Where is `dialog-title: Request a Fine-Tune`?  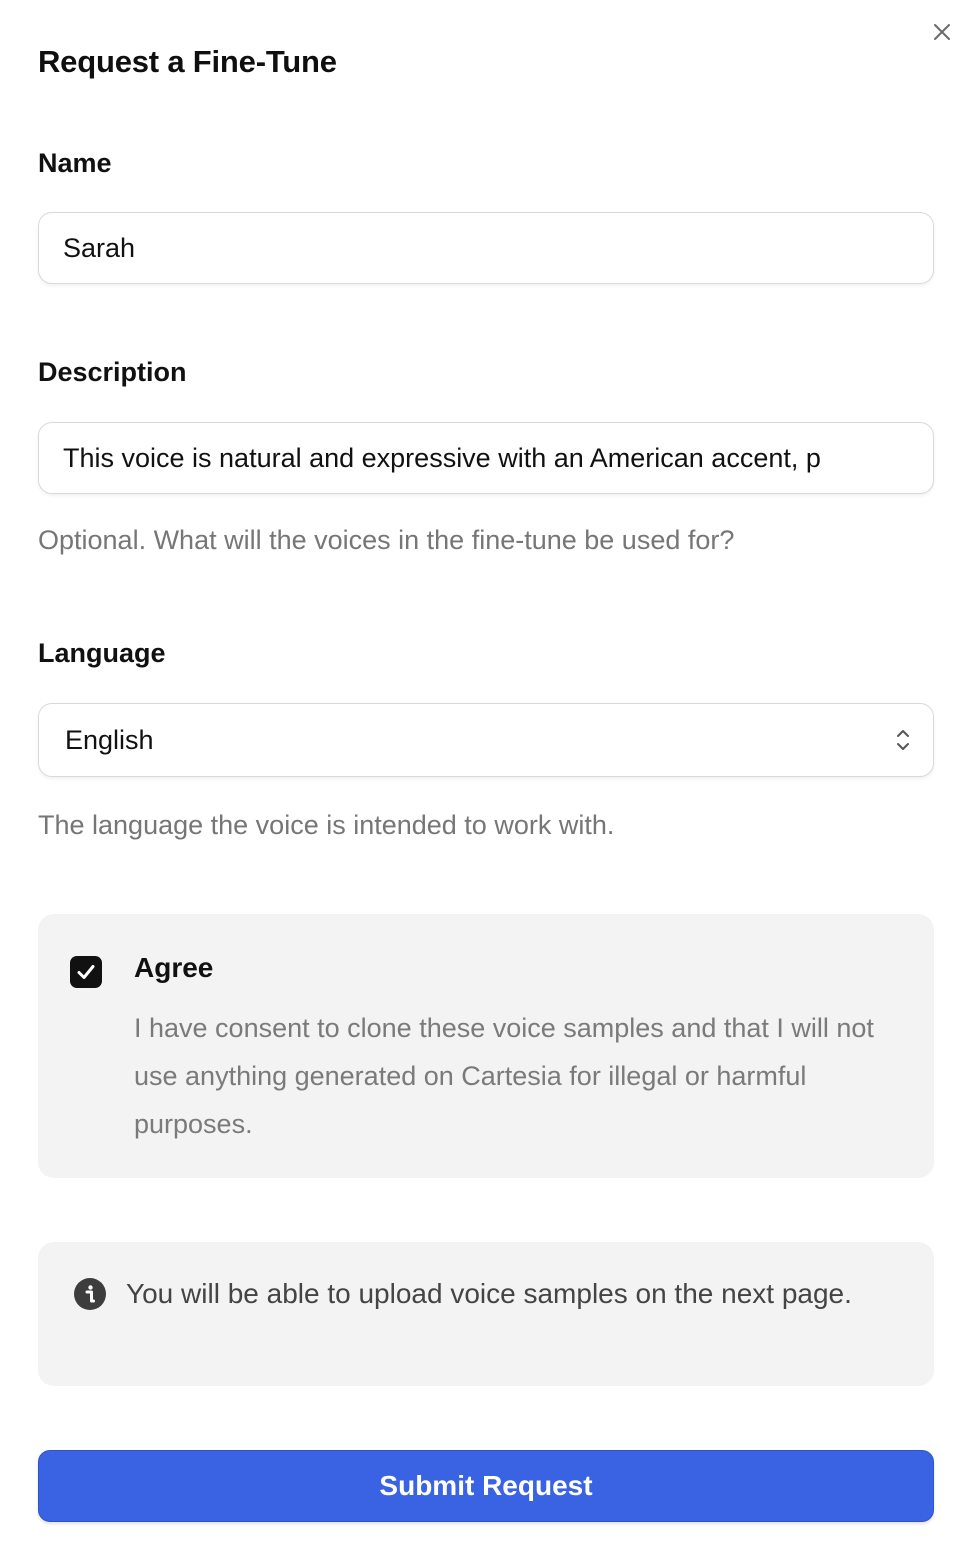
dialog-title: Request a Fine-Tune is located at coordinates (187, 61).